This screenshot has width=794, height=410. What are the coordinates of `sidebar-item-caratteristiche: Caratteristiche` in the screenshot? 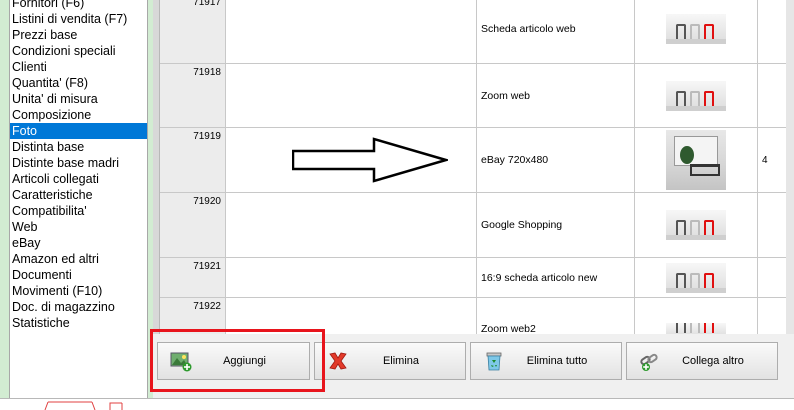 It's located at (78, 195).